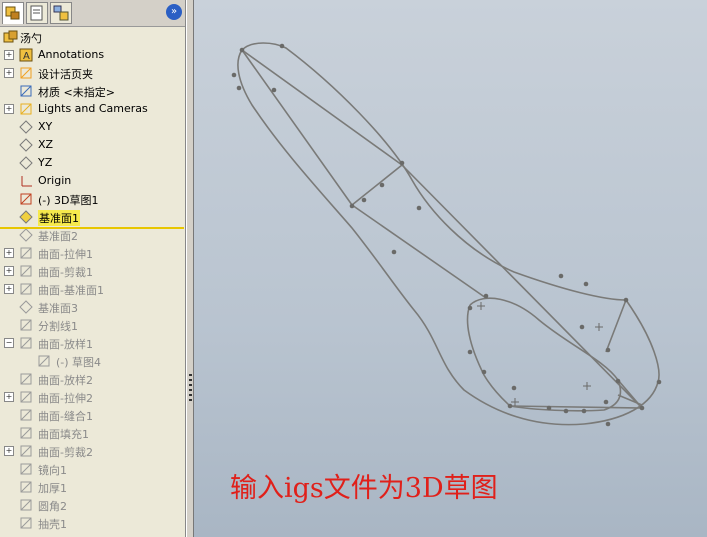 Image resolution: width=707 pixels, height=537 pixels. What do you see at coordinates (9, 343) in the screenshot?
I see `collapse-toggle: −` at bounding box center [9, 343].